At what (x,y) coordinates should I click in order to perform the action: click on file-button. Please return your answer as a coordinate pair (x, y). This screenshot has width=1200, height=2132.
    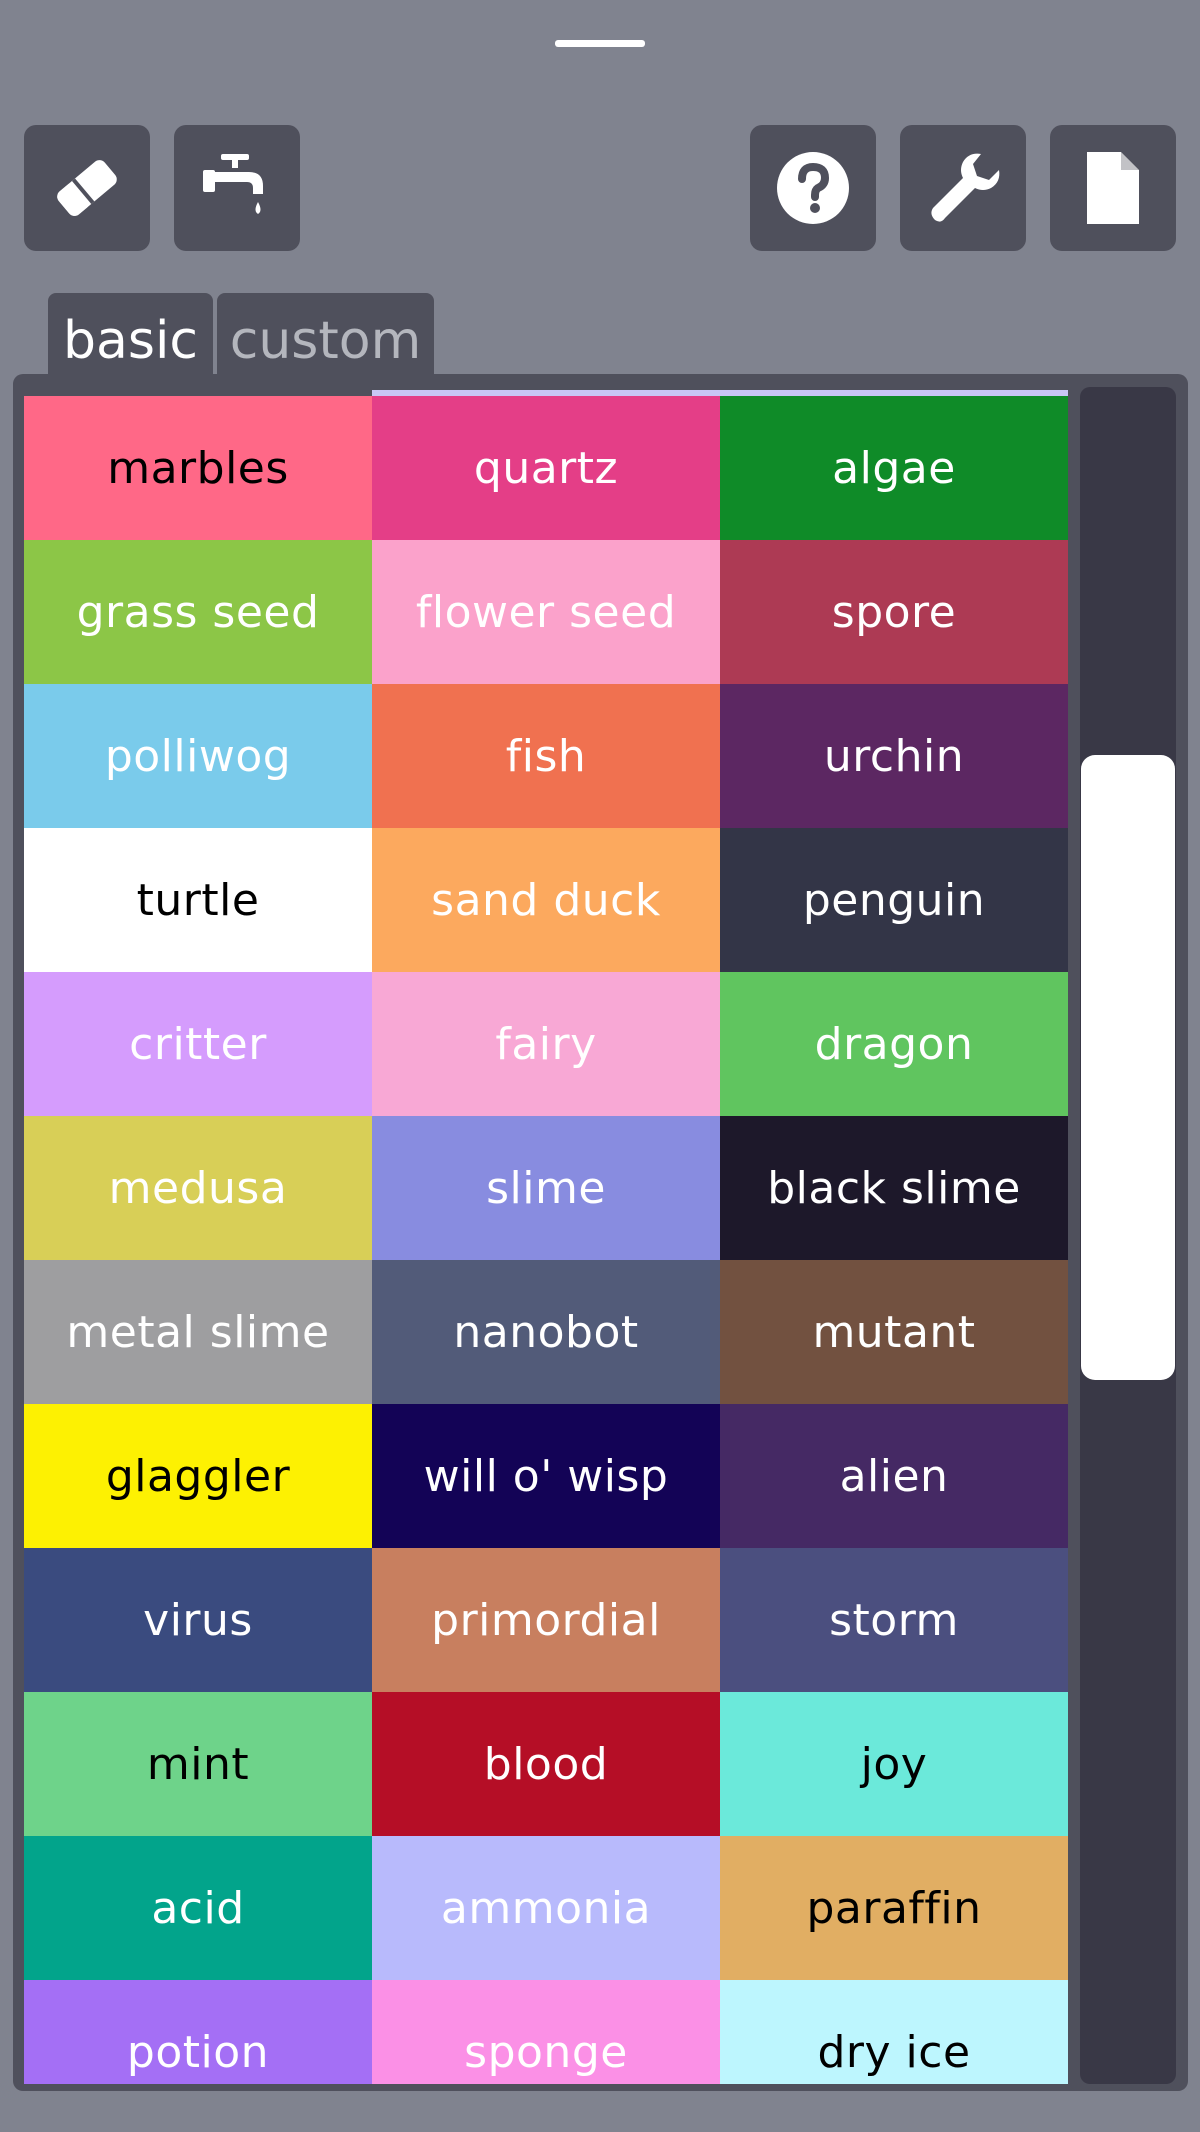
    Looking at the image, I should click on (1113, 188).